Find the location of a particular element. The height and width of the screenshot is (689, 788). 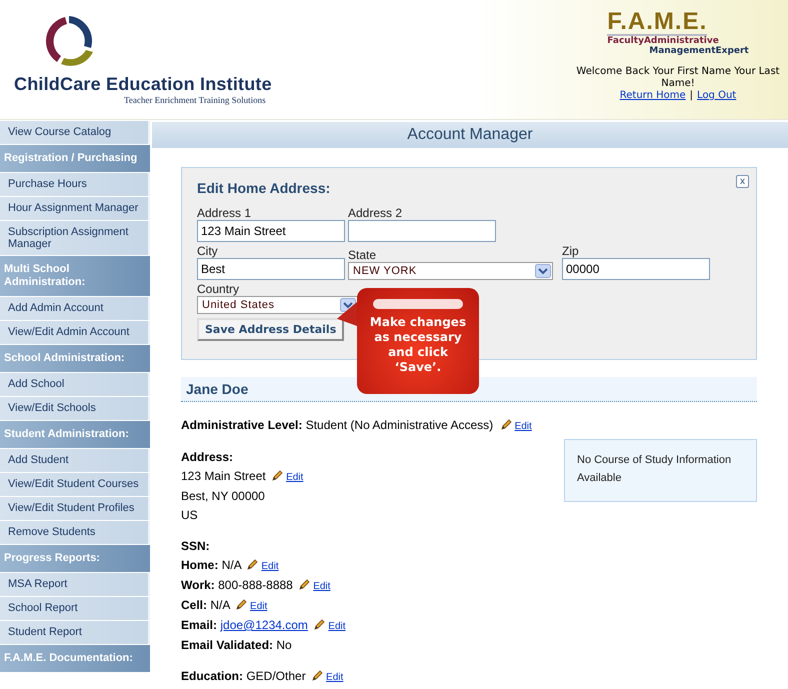

sidebar-item: View/Edit Admin Account is located at coordinates (75, 332).